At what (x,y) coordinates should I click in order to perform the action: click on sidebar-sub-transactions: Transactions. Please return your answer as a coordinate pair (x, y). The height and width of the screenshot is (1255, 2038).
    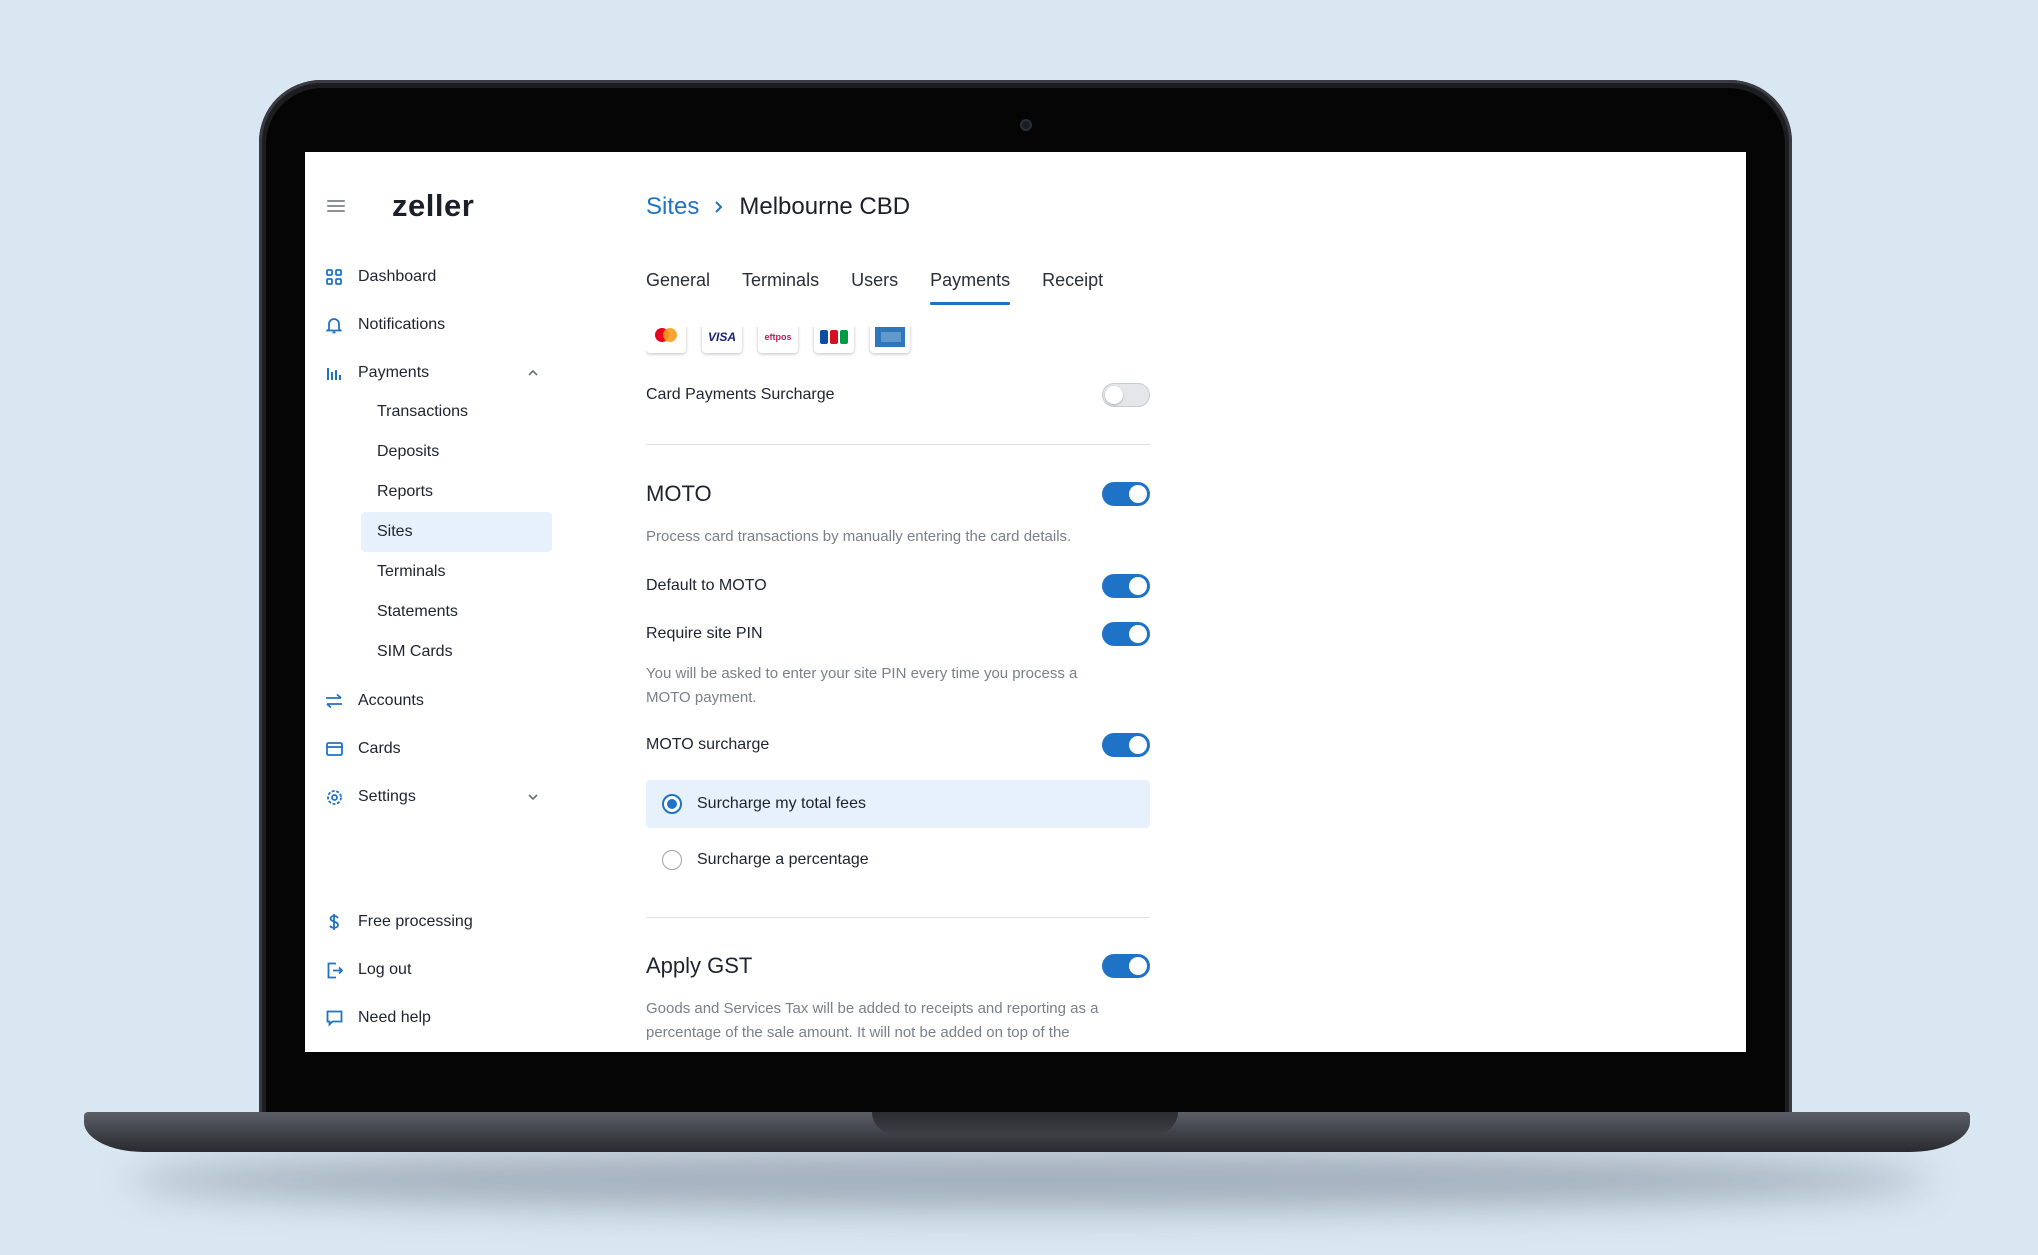
    Looking at the image, I should click on (456, 412).